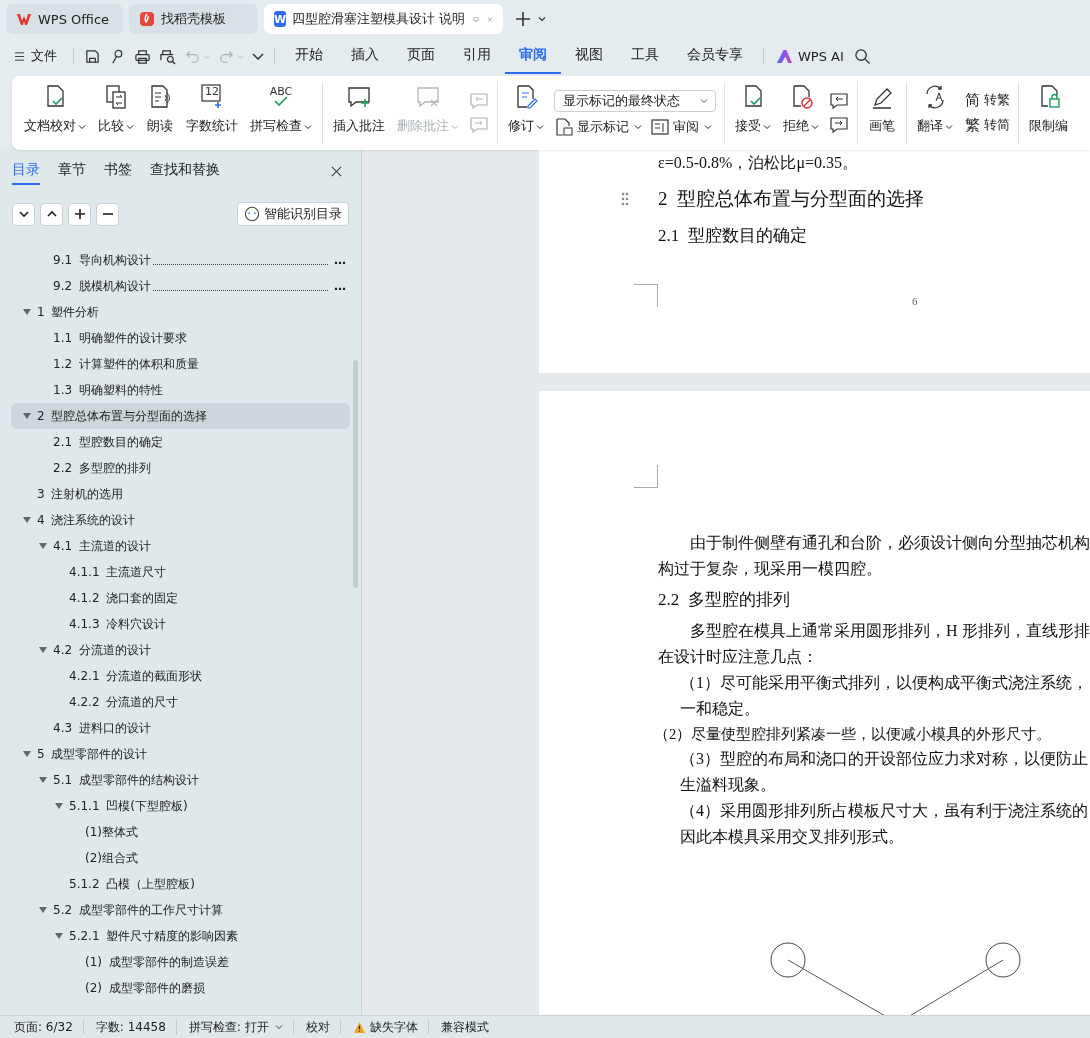 The width and height of the screenshot is (1090, 1038). I want to click on outline-item: 2.2 多型腔的排列, so click(180, 468).